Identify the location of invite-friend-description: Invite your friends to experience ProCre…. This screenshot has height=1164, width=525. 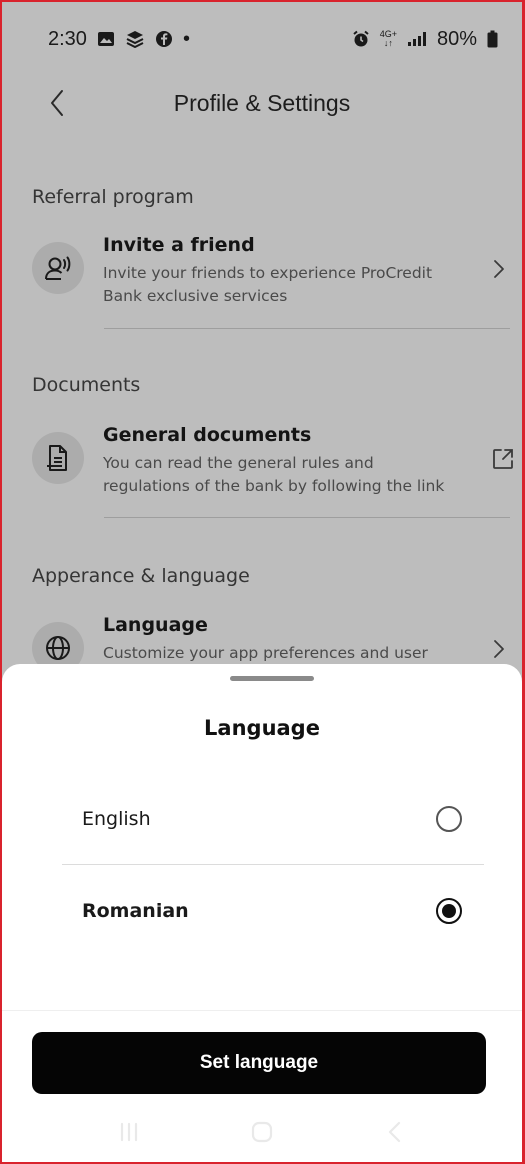
(268, 284).